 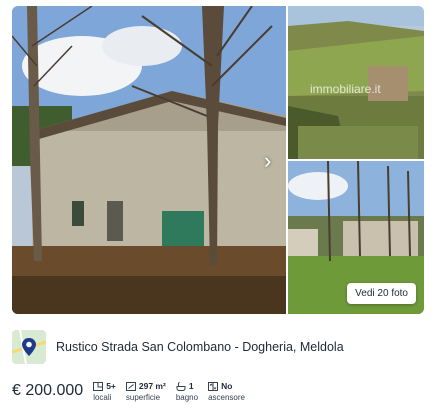 I want to click on area-icon, so click(x=130, y=386).